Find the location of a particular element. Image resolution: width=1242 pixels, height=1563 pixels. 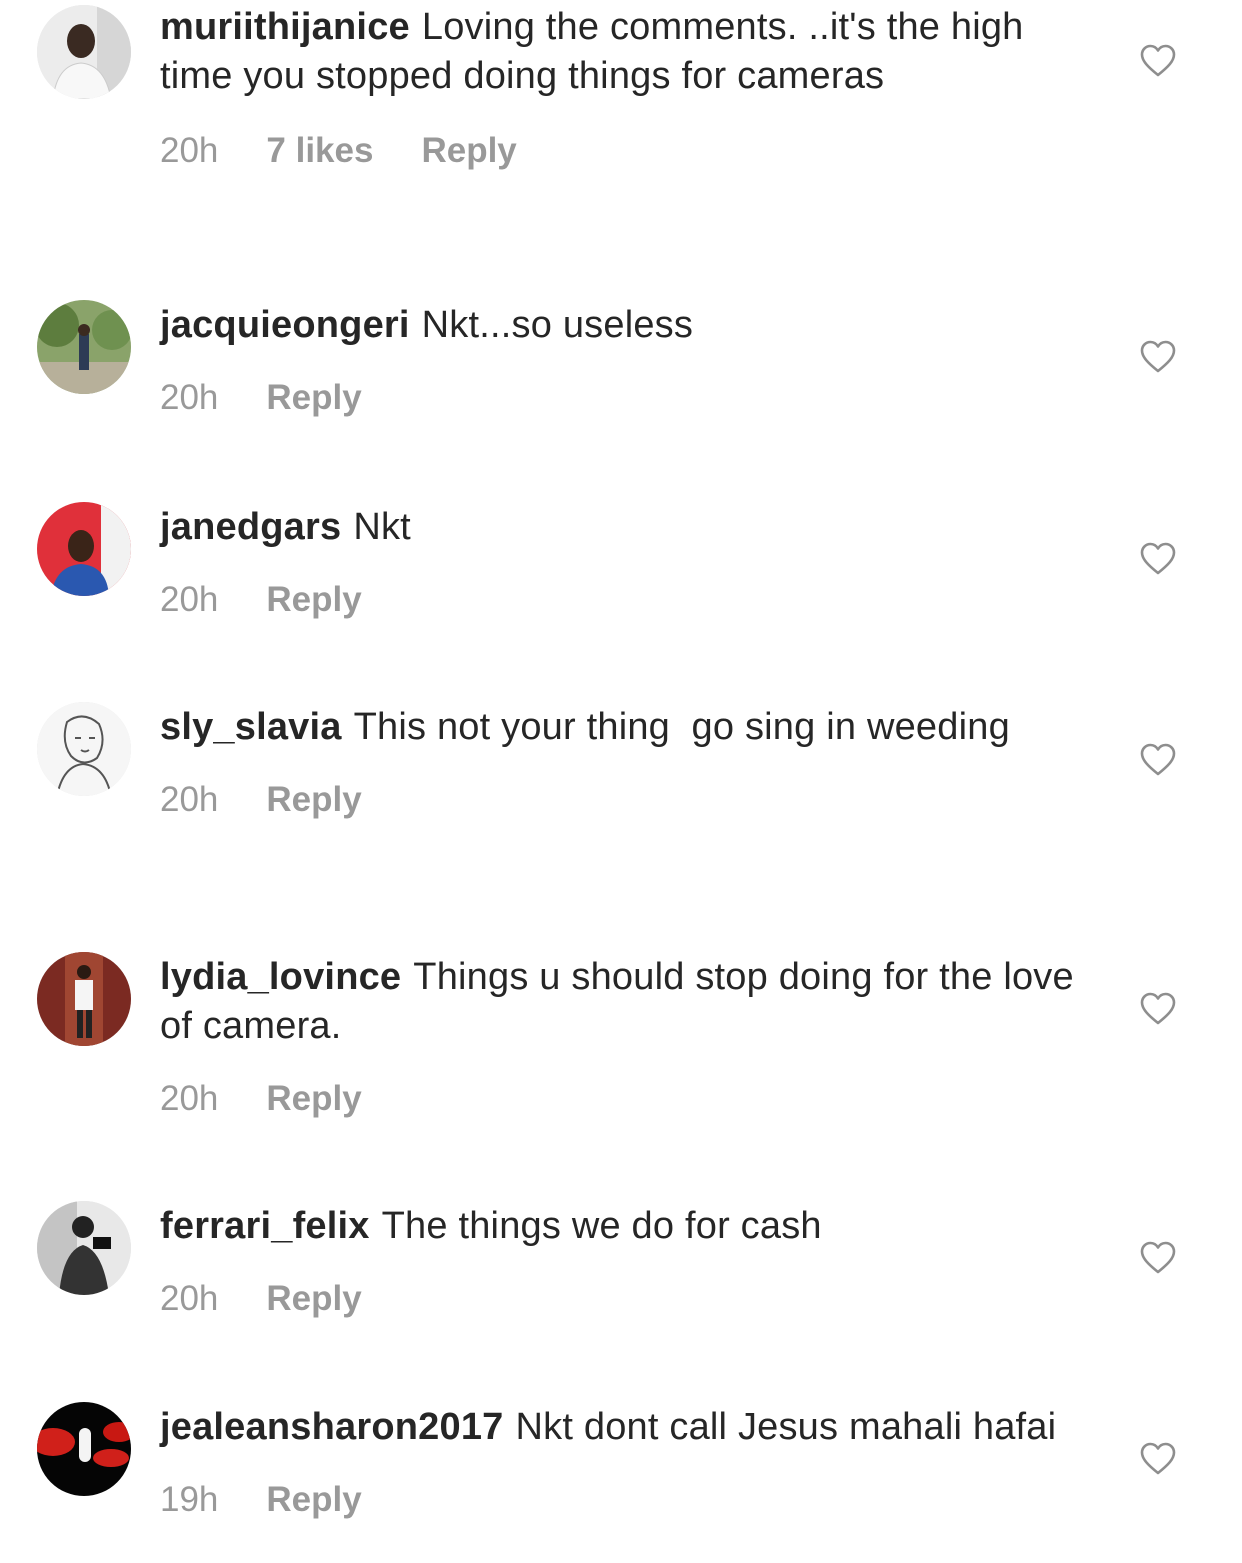

comment-username: jacquieongeri is located at coordinates (285, 325).